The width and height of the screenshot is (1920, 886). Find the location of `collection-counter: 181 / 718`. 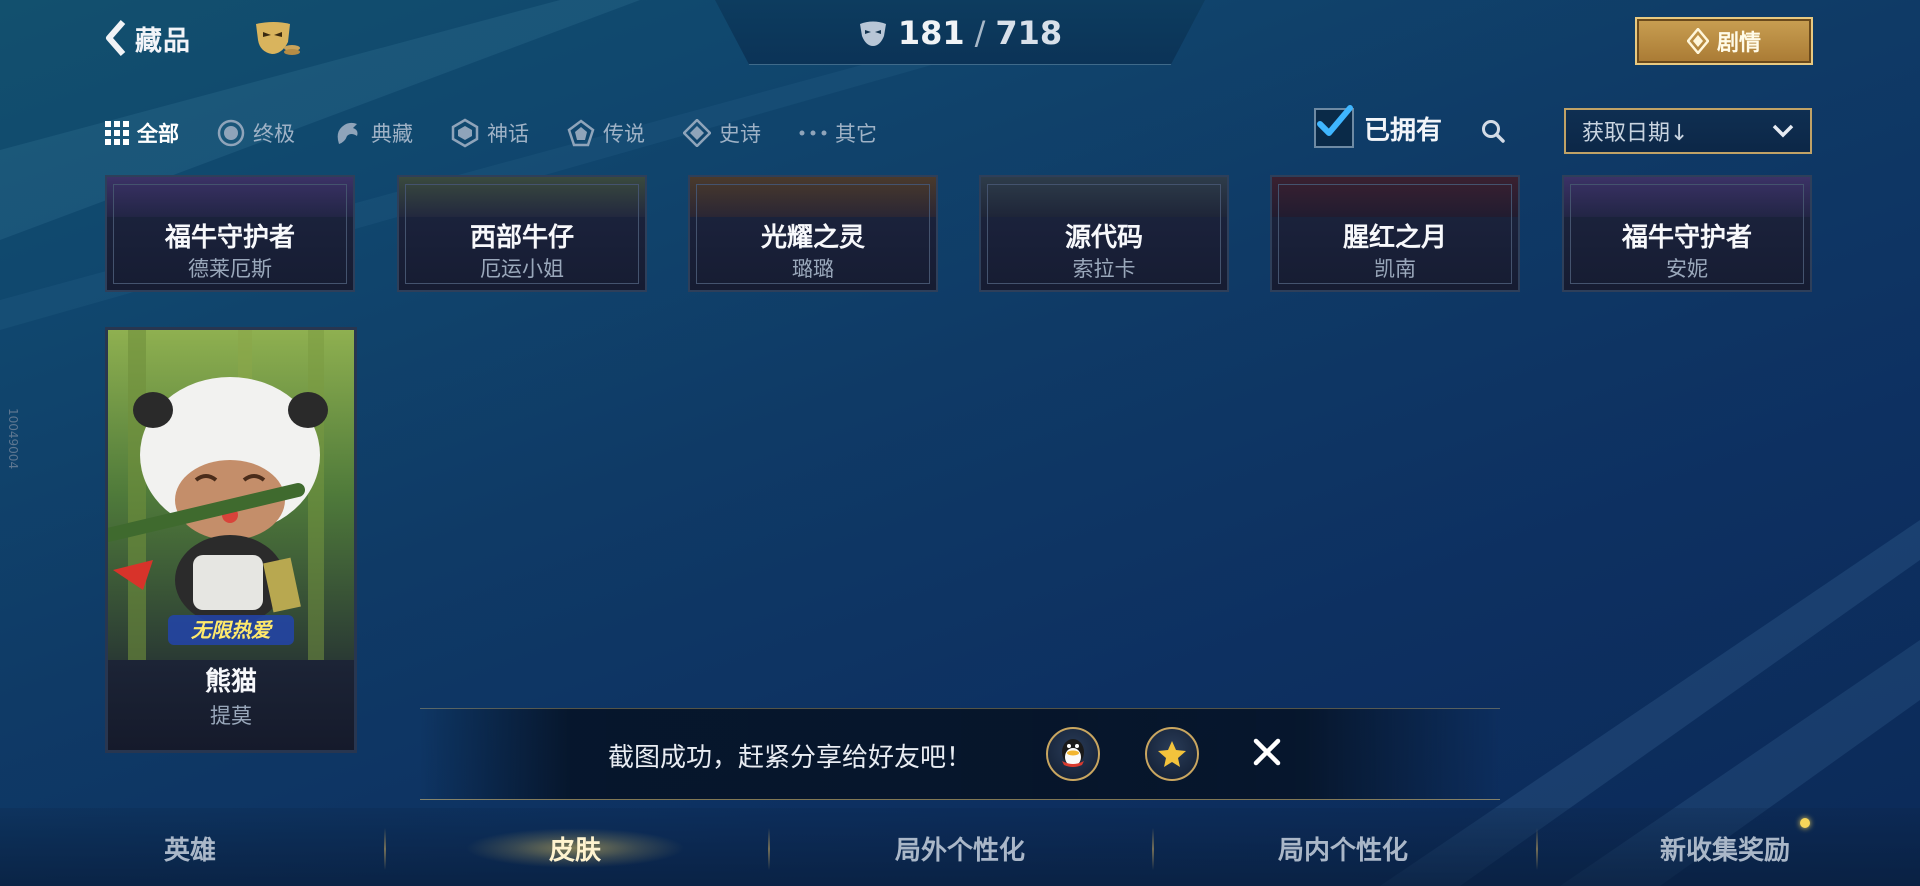

collection-counter: 181 / 718 is located at coordinates (960, 33).